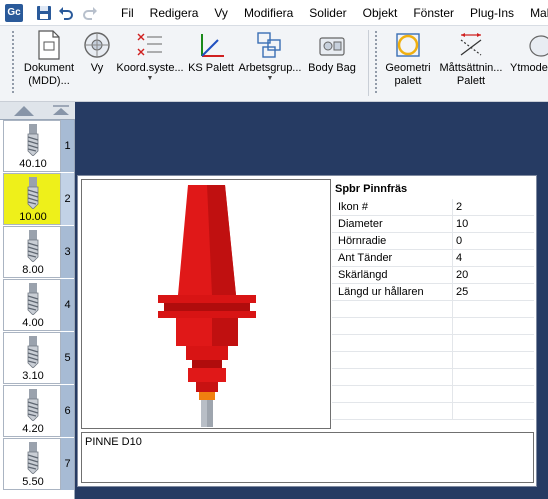 Image resolution: width=548 pixels, height=499 pixels. I want to click on save-icon, so click(44, 13).